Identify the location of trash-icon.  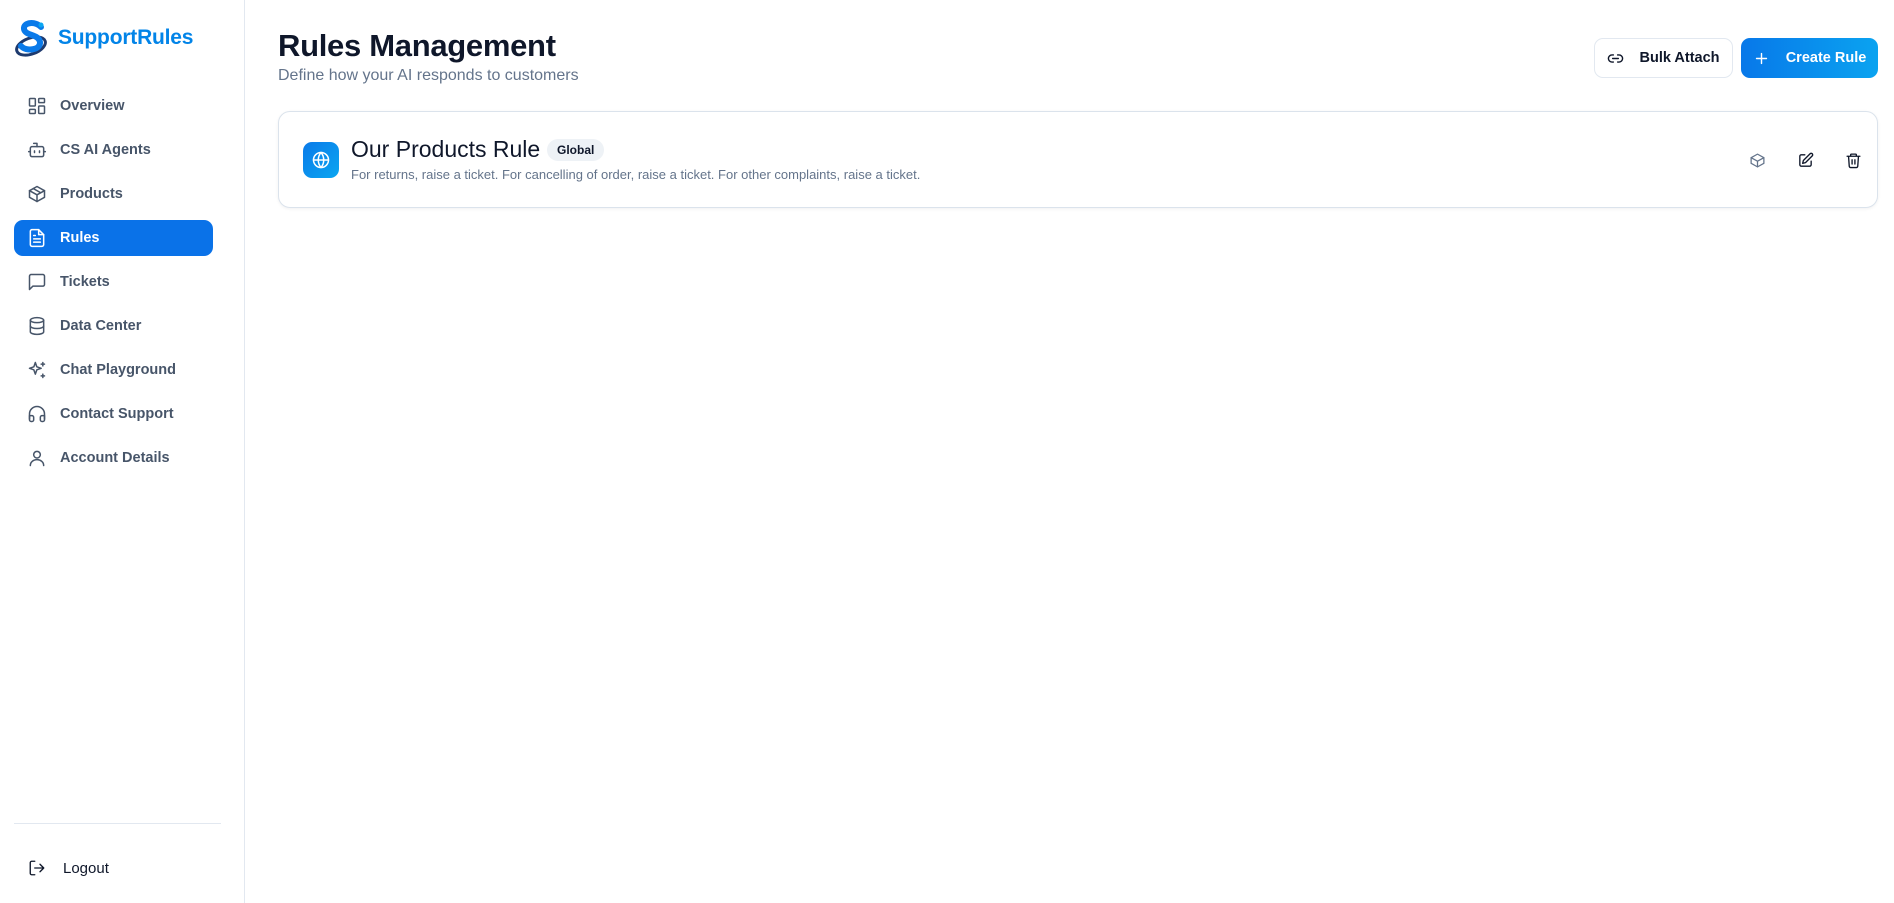
(1853, 160).